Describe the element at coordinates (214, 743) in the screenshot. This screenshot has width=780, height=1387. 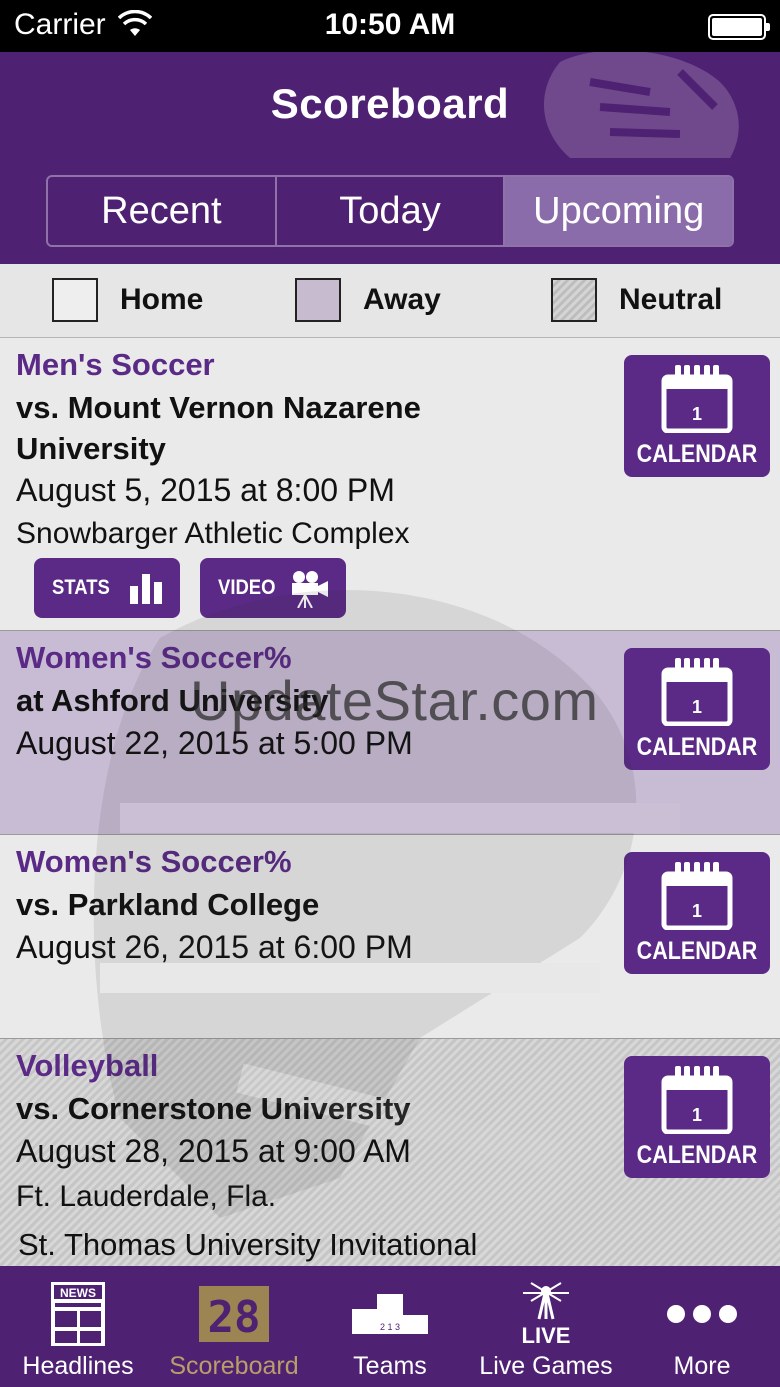
I see `game-datetime: August 22, 2015 at 5:00 PM` at that location.